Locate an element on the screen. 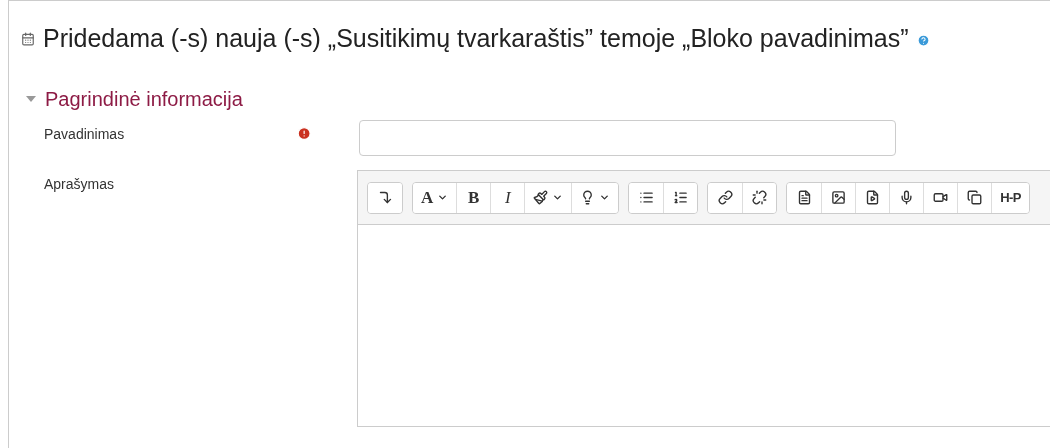 This screenshot has height=448, width=1050. manage-files-button is located at coordinates (974, 197).